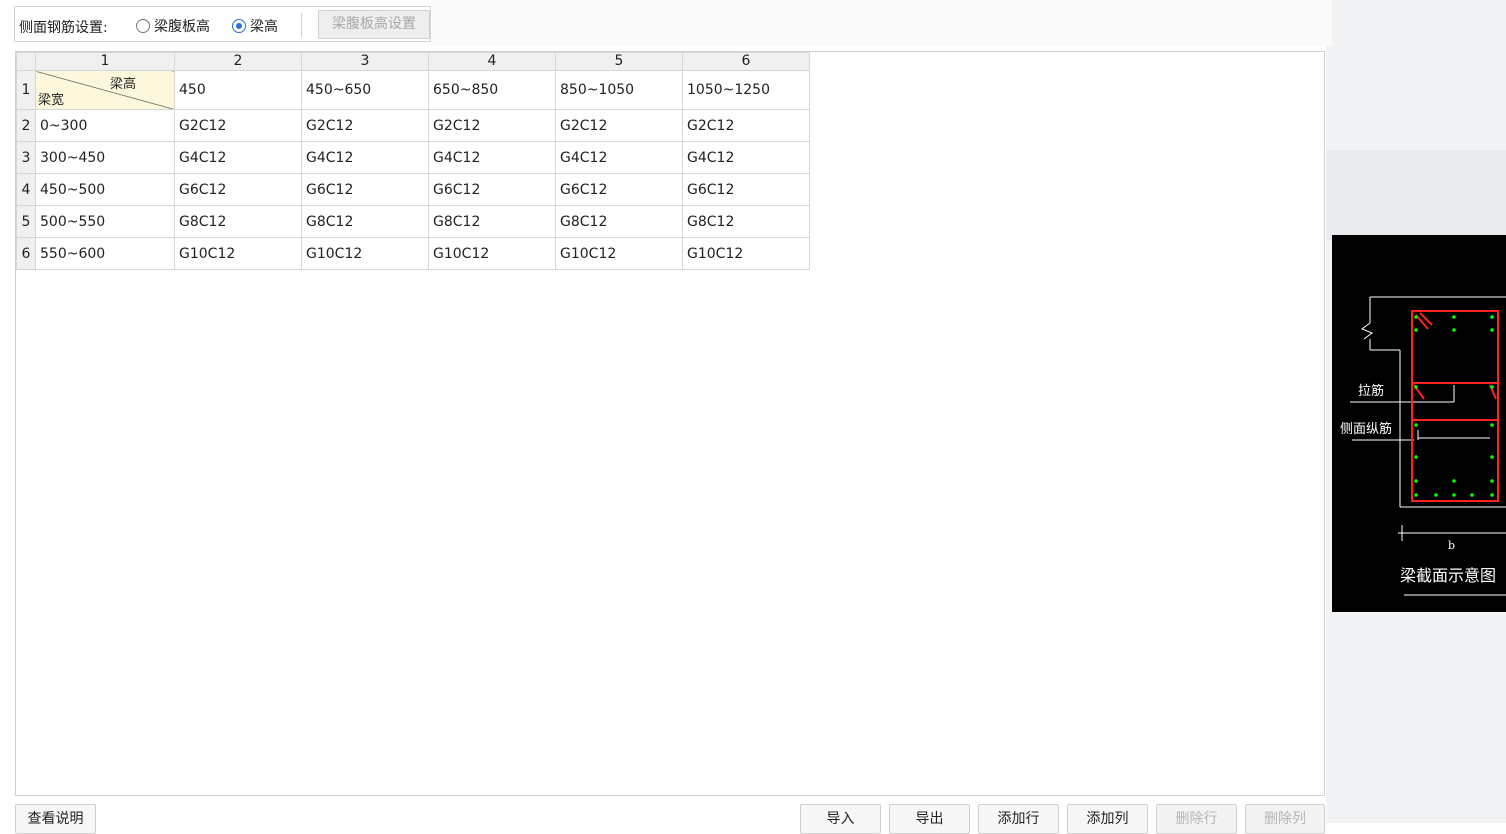 This screenshot has width=1506, height=834. I want to click on radio-beam-height: 梁高, so click(255, 26).